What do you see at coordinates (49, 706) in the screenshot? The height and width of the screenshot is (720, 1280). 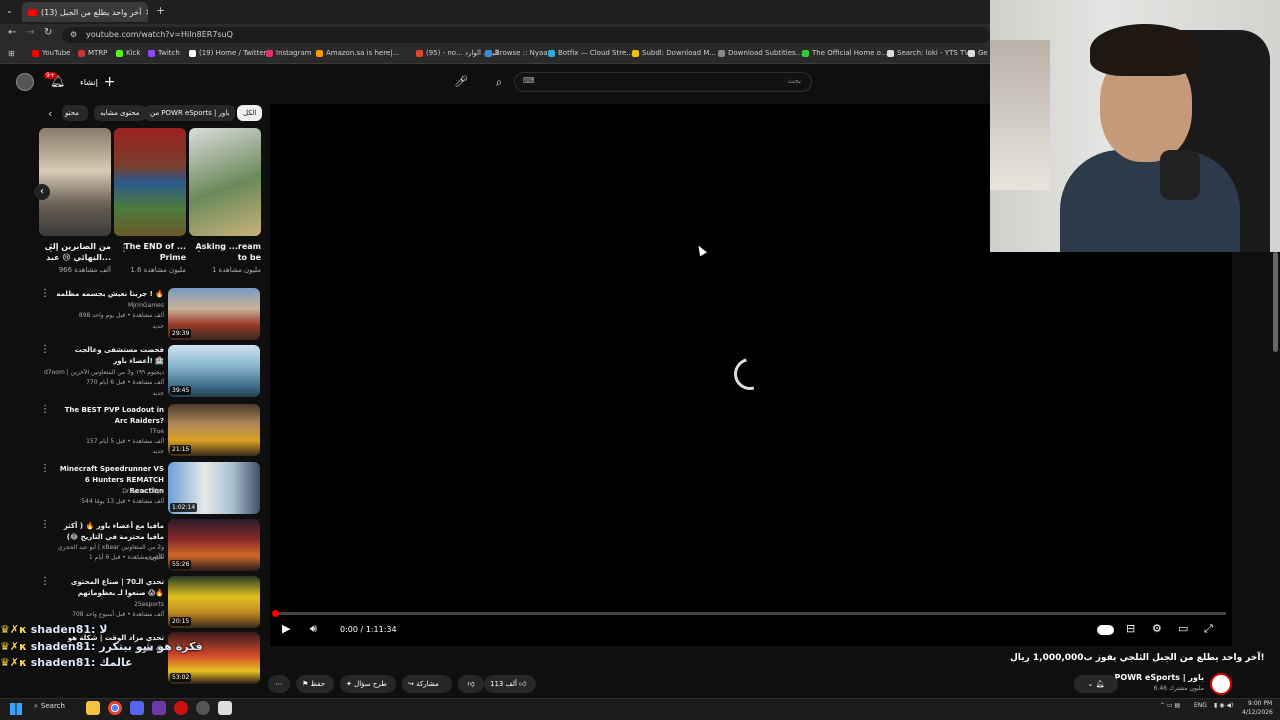 I see `taskbar-search: ⌕ Search` at bounding box center [49, 706].